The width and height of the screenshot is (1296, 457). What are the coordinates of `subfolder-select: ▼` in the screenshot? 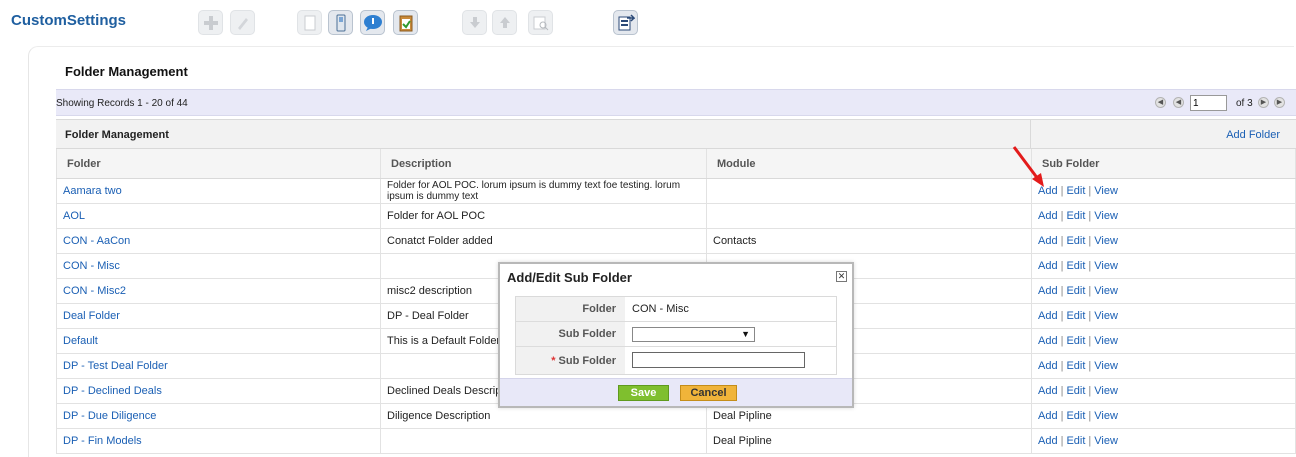 It's located at (693, 334).